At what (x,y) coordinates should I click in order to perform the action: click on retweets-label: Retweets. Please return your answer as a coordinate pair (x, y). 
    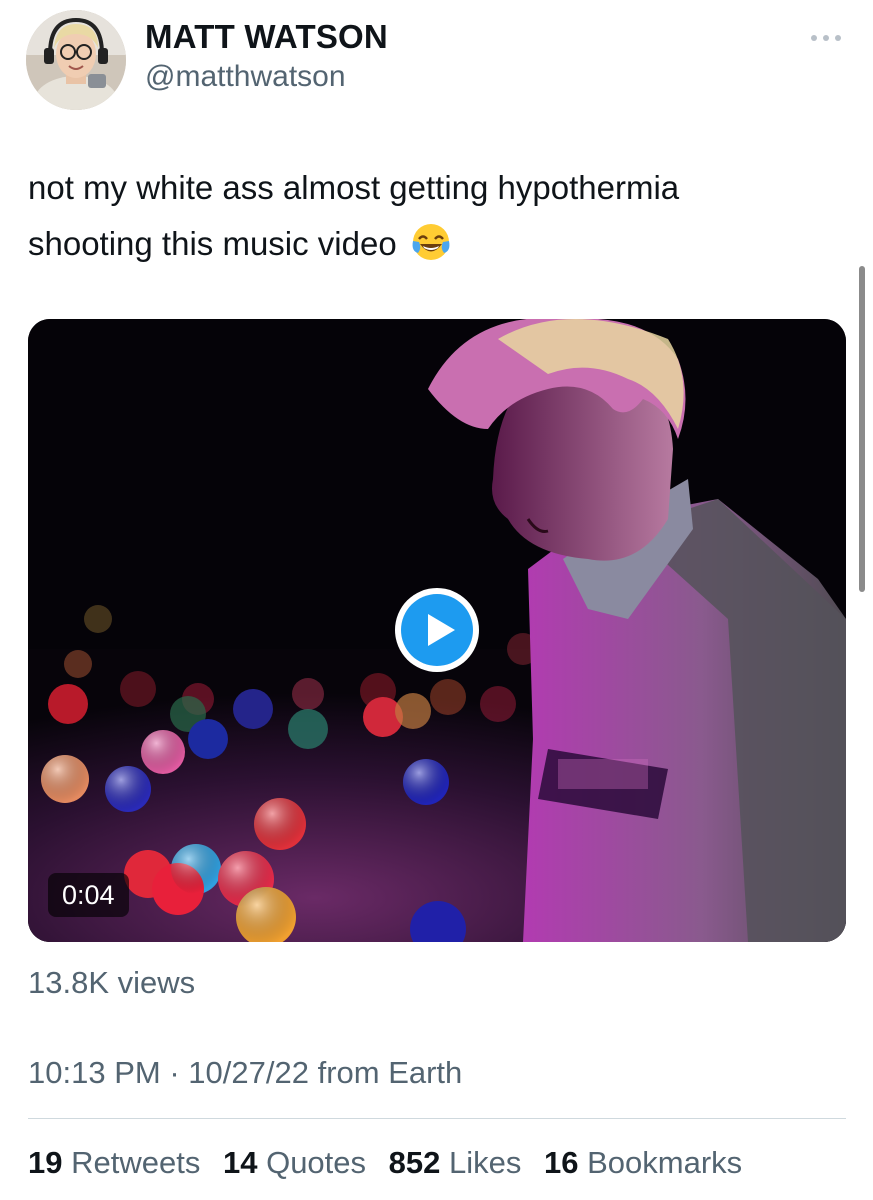
    Looking at the image, I should click on (136, 1162).